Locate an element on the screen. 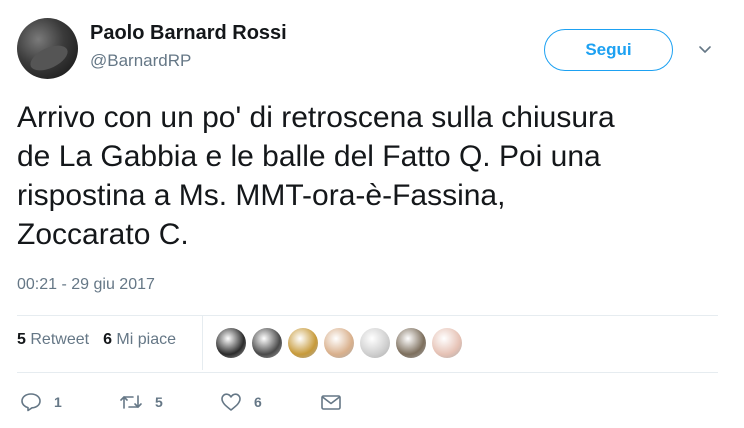  reply-button: 1 is located at coordinates (69, 402).